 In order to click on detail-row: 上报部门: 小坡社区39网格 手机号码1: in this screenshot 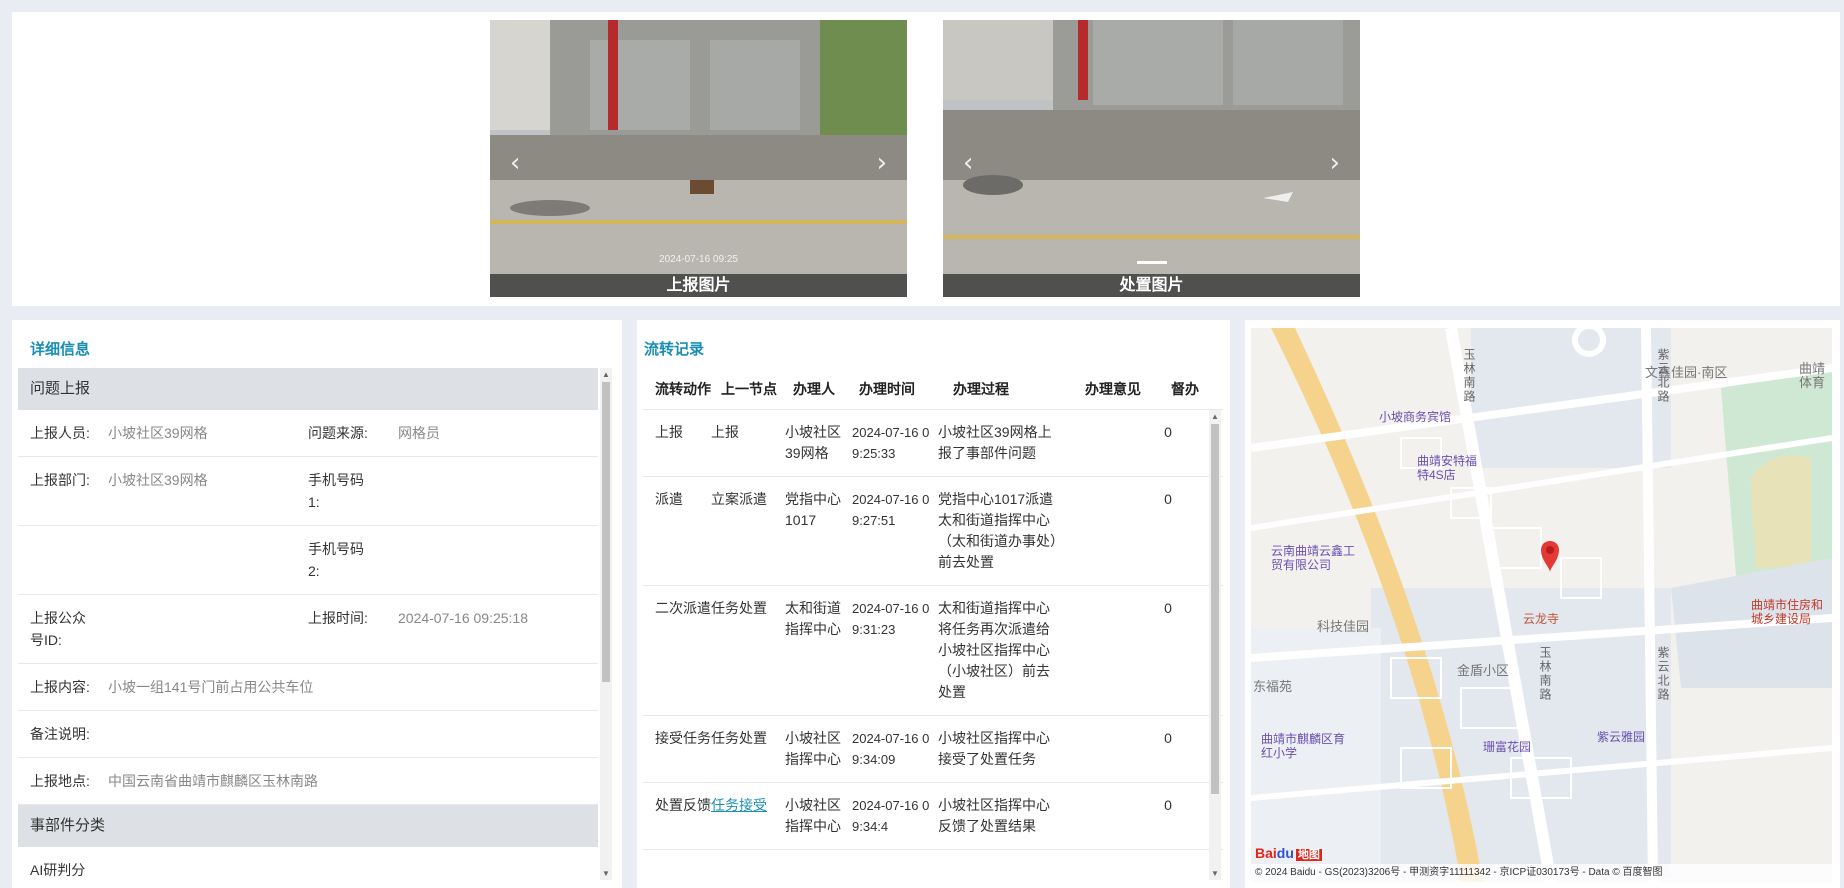, I will do `click(308, 491)`.